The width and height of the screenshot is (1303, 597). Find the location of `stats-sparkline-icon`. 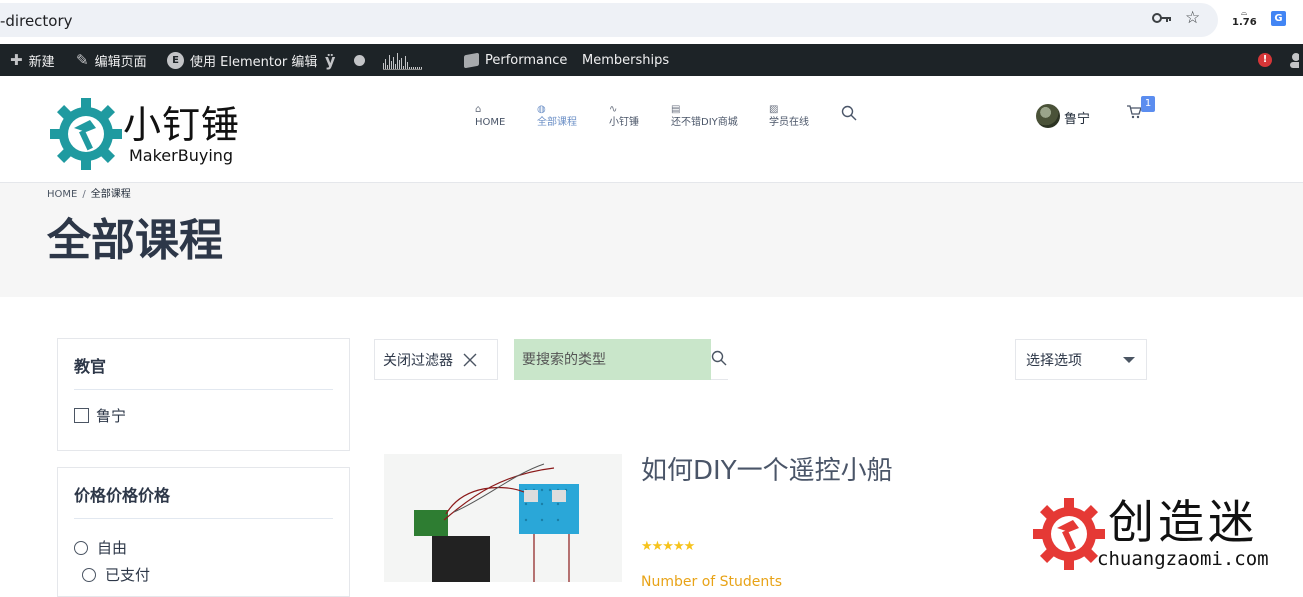

stats-sparkline-icon is located at coordinates (402, 60).